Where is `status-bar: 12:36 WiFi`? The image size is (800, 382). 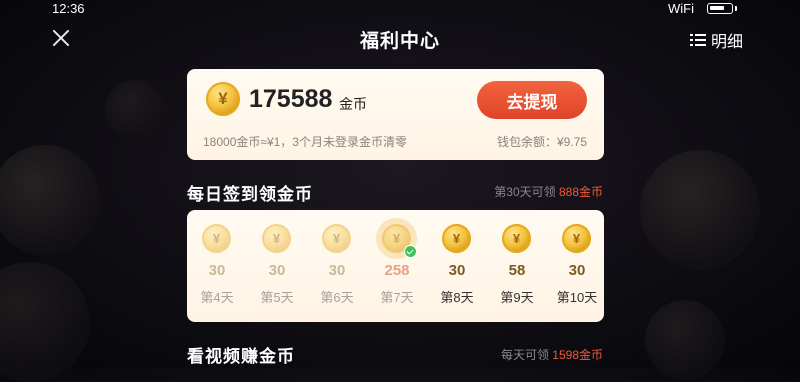 status-bar: 12:36 WiFi is located at coordinates (400, 9).